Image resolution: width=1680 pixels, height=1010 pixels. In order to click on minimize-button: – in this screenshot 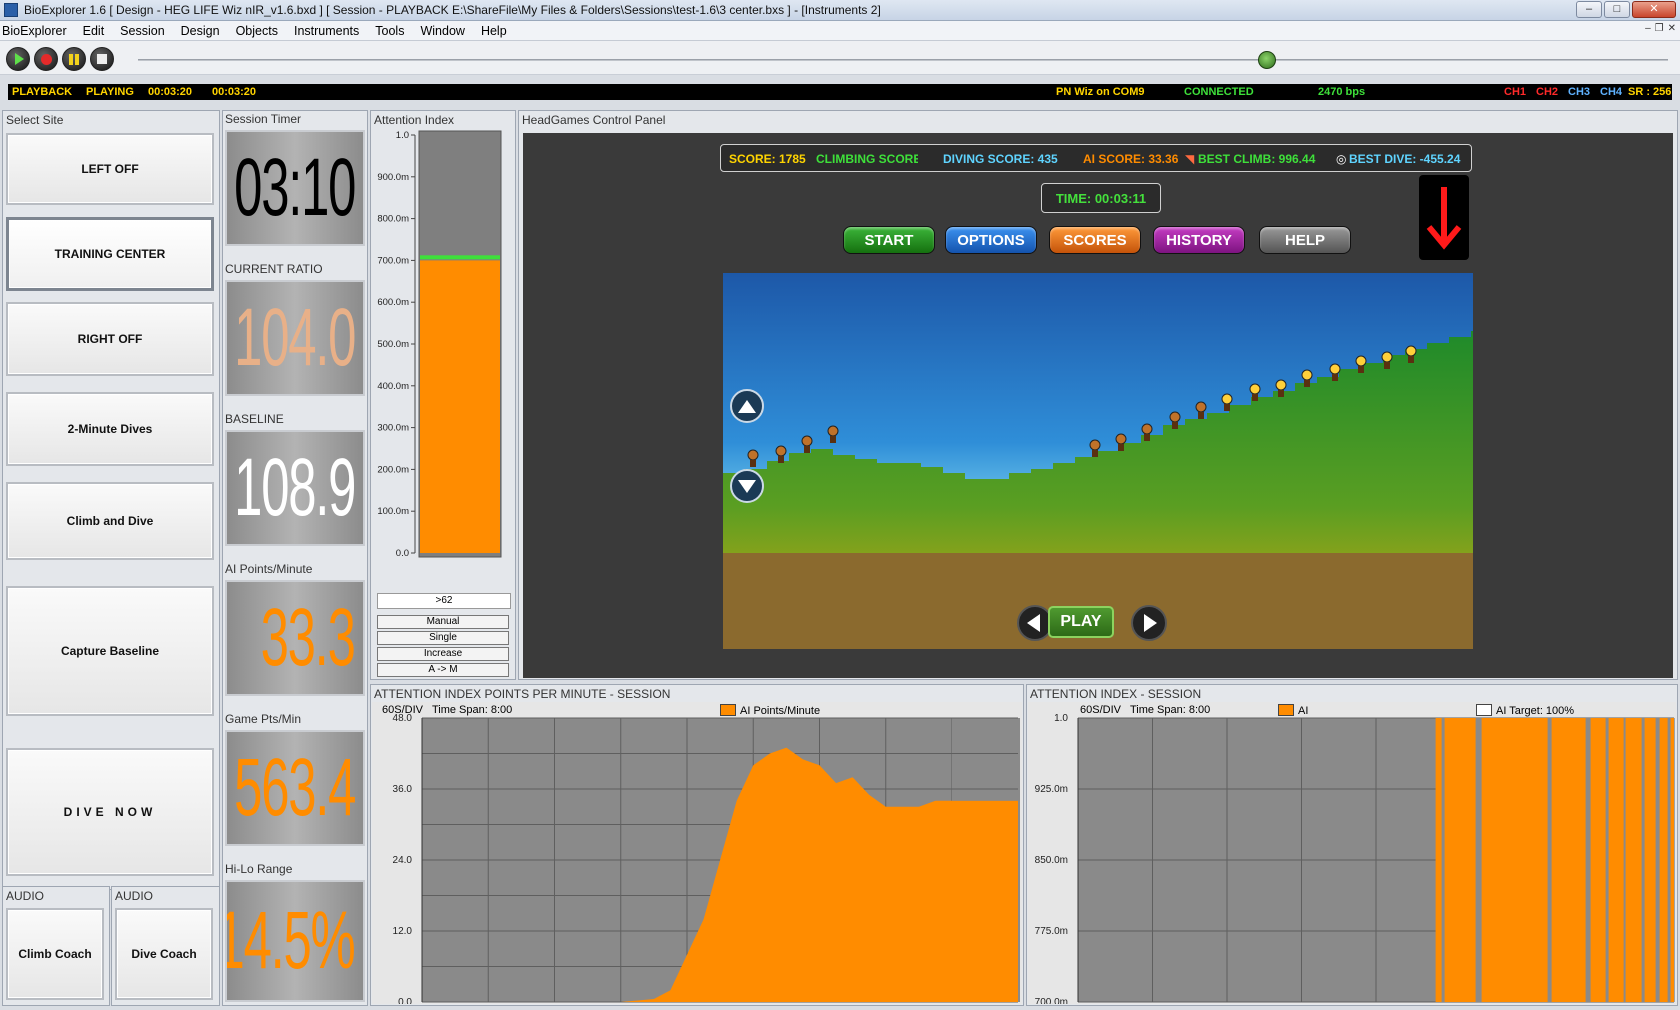, I will do `click(1589, 9)`.